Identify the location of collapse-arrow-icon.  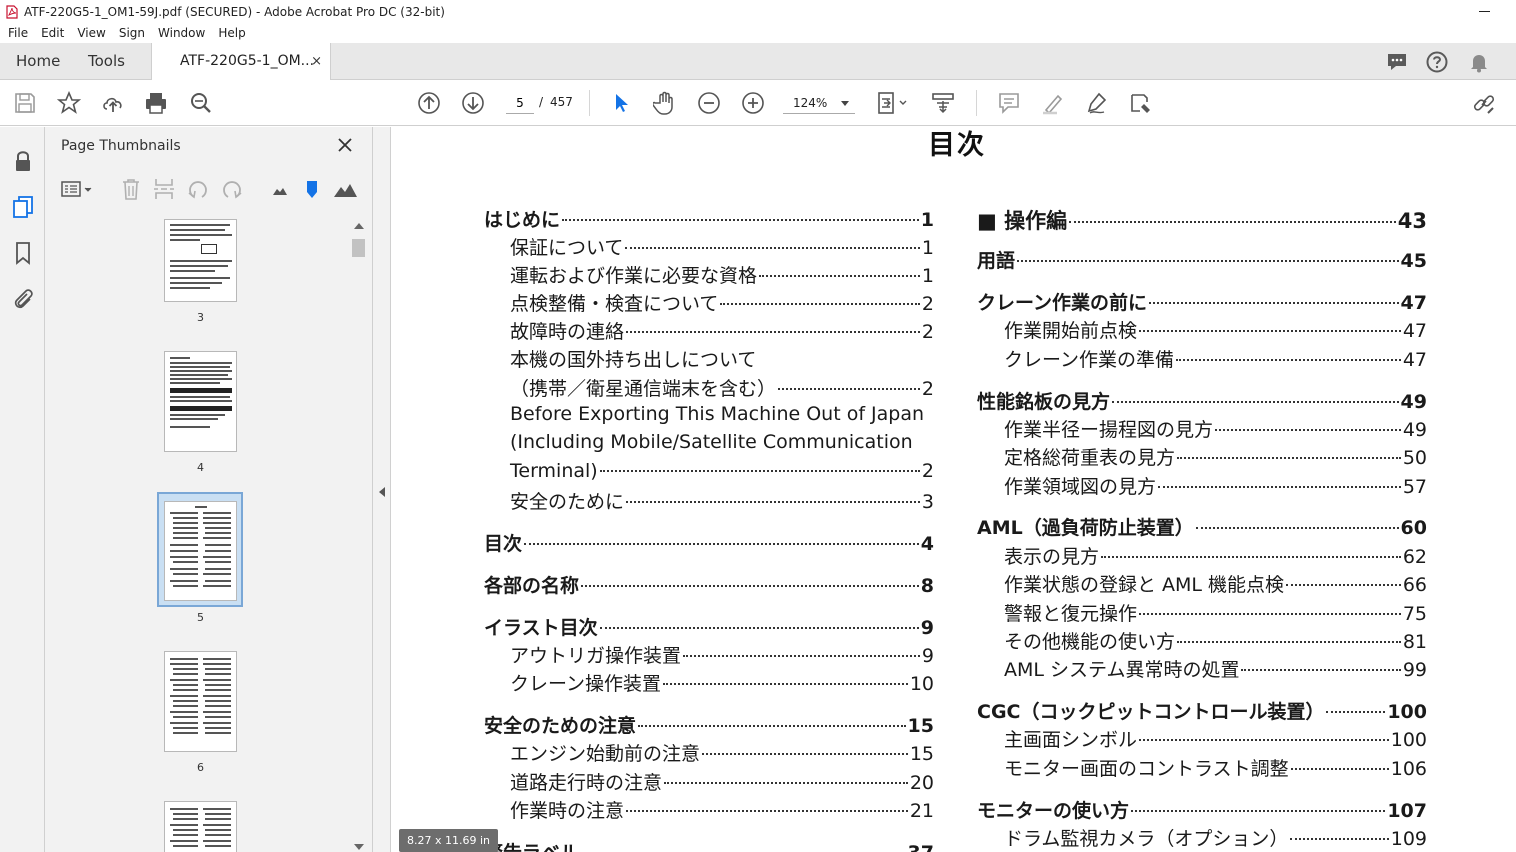
(382, 492).